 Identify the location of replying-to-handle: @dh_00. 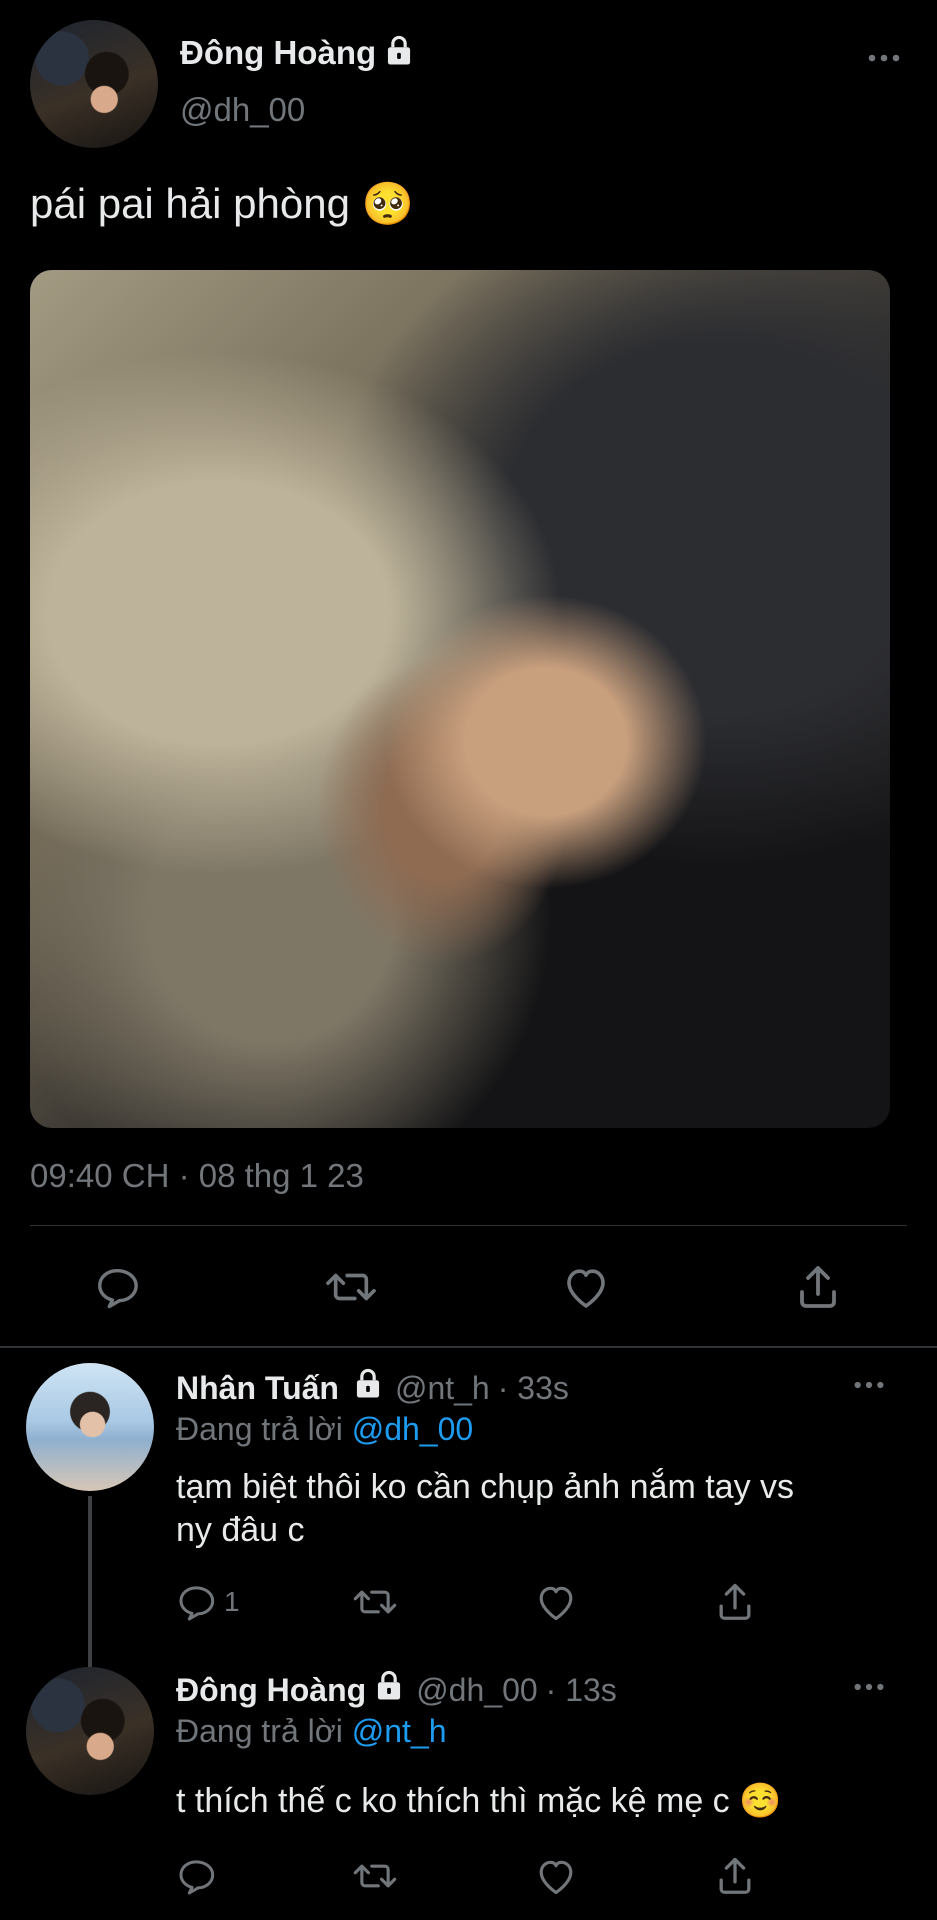
(412, 1429).